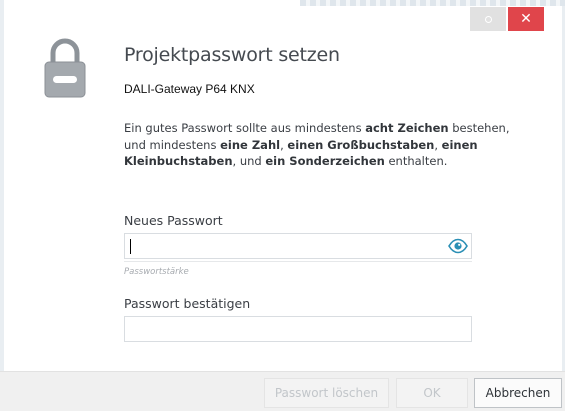  I want to click on new-password-label: Neues Passwort, so click(173, 220).